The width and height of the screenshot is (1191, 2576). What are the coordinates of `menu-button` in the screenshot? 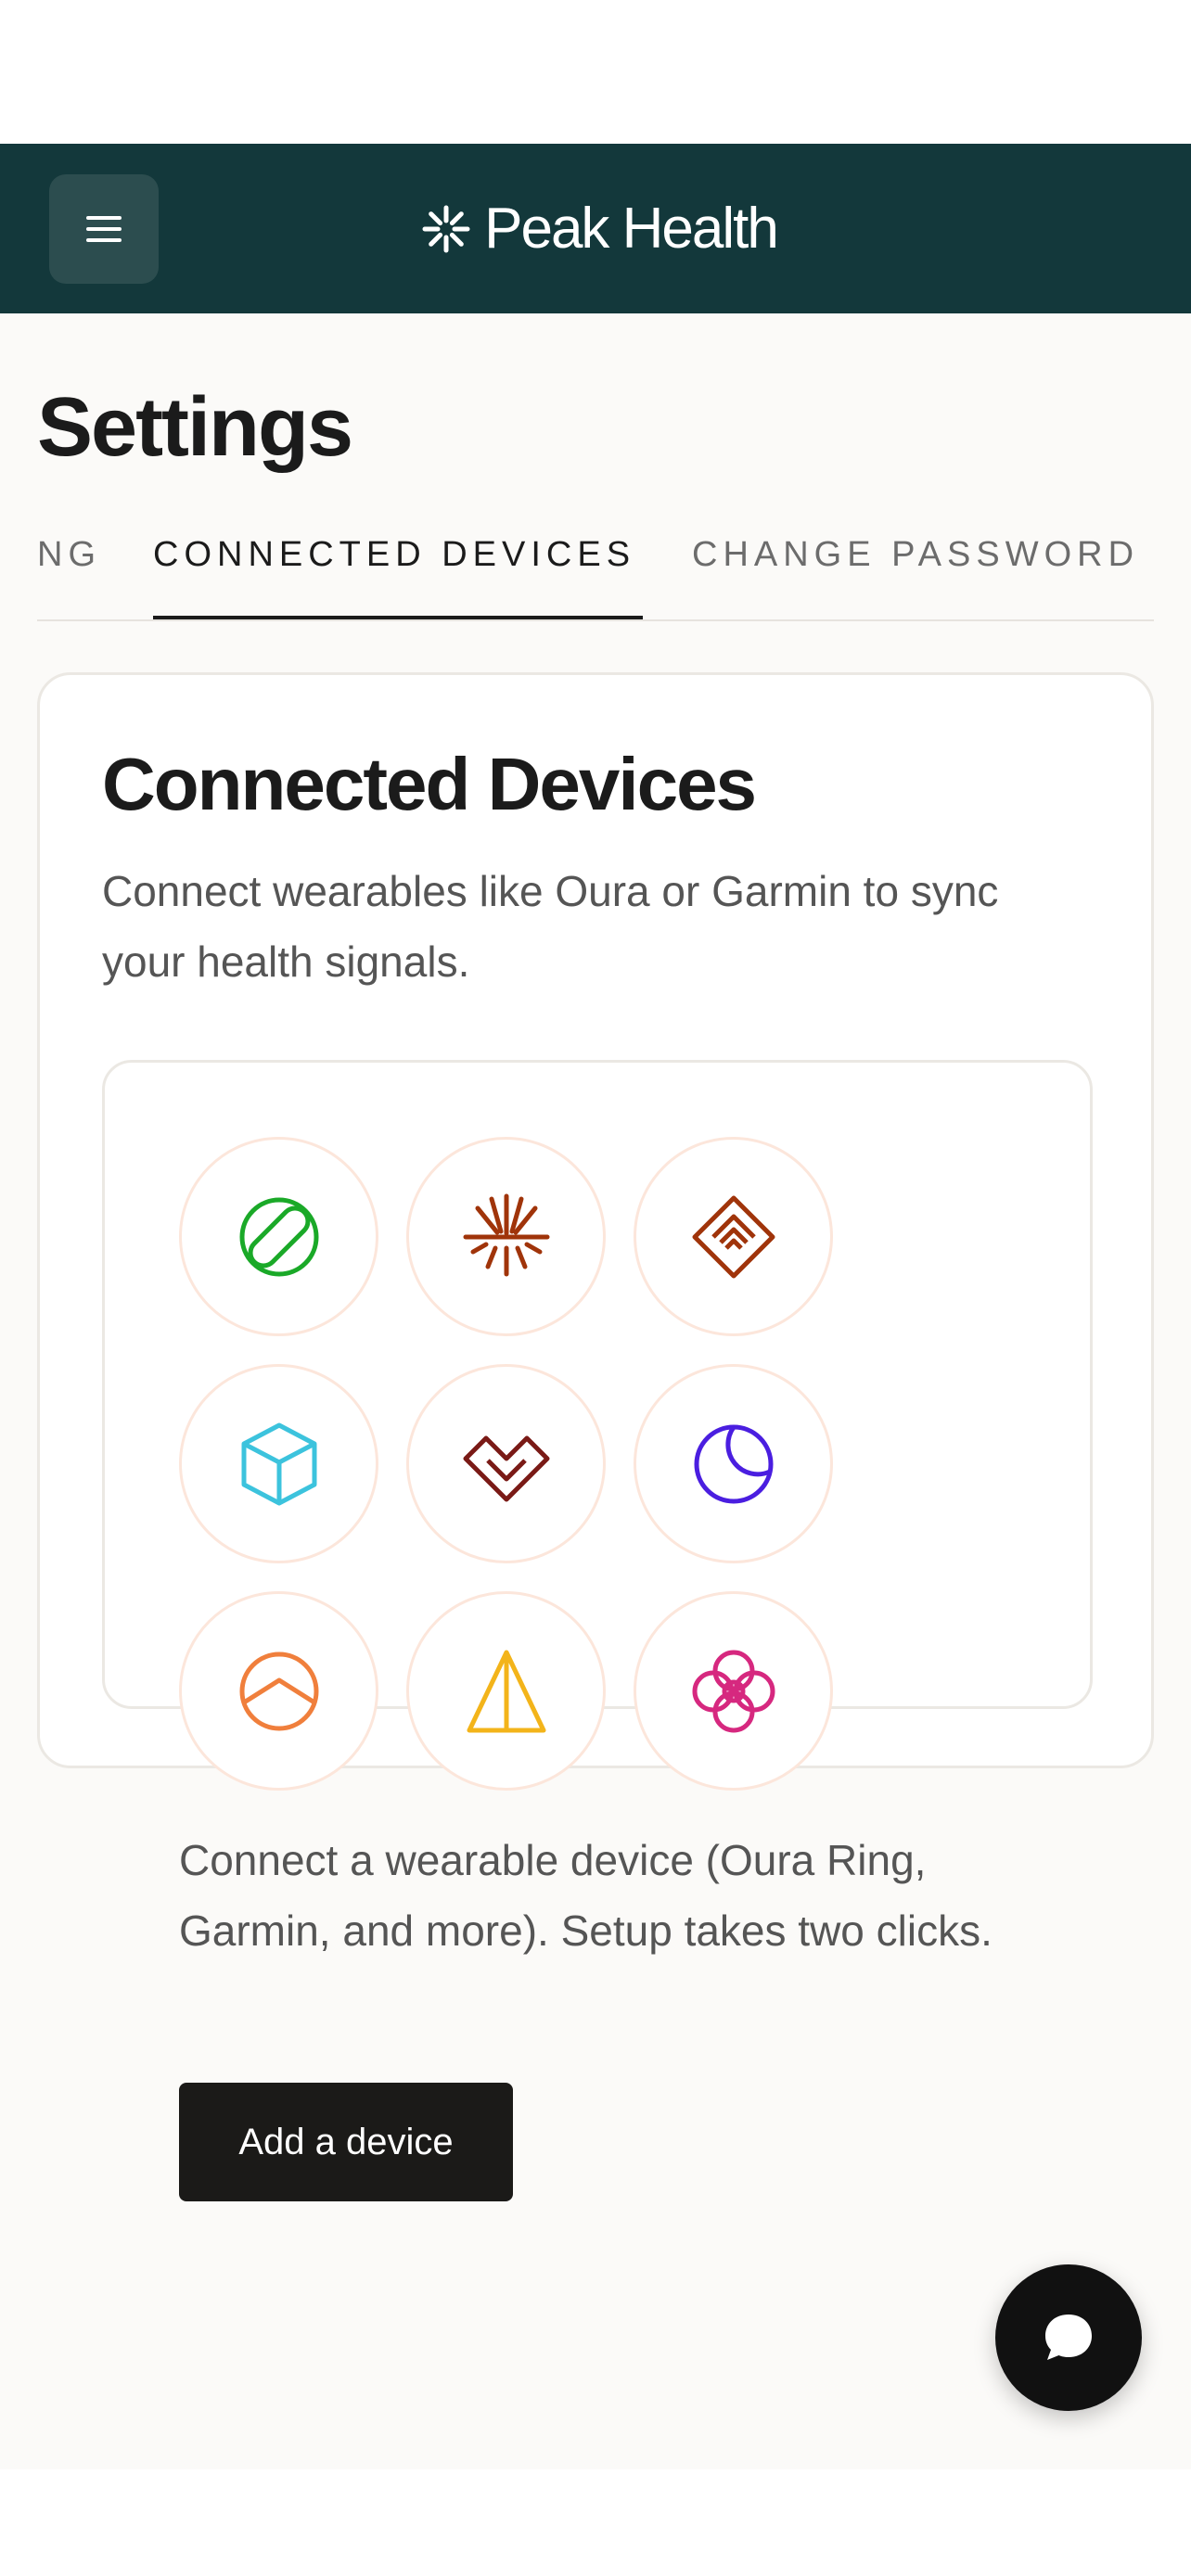 It's located at (104, 229).